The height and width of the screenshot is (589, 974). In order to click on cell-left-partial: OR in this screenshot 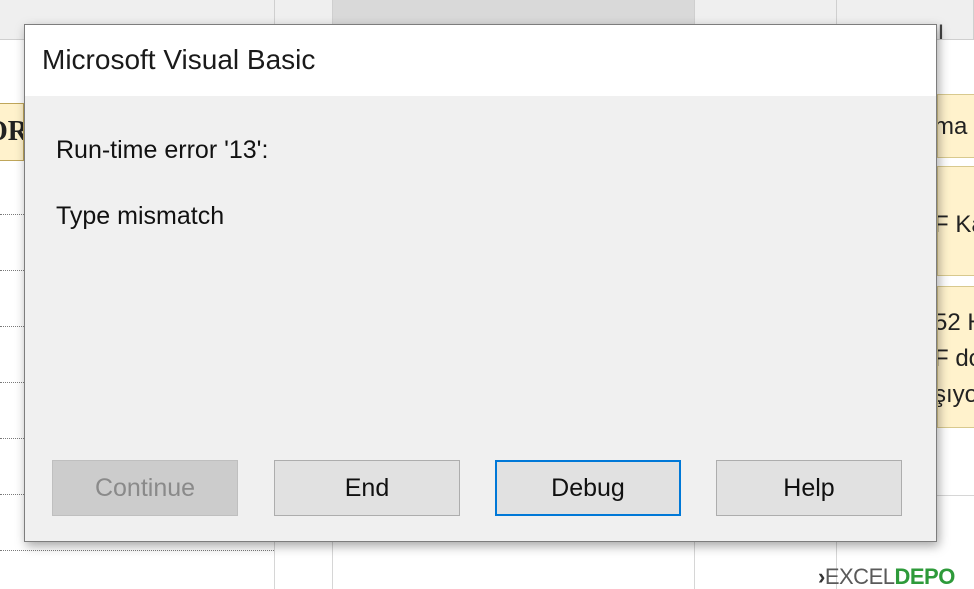, I will do `click(12, 132)`.